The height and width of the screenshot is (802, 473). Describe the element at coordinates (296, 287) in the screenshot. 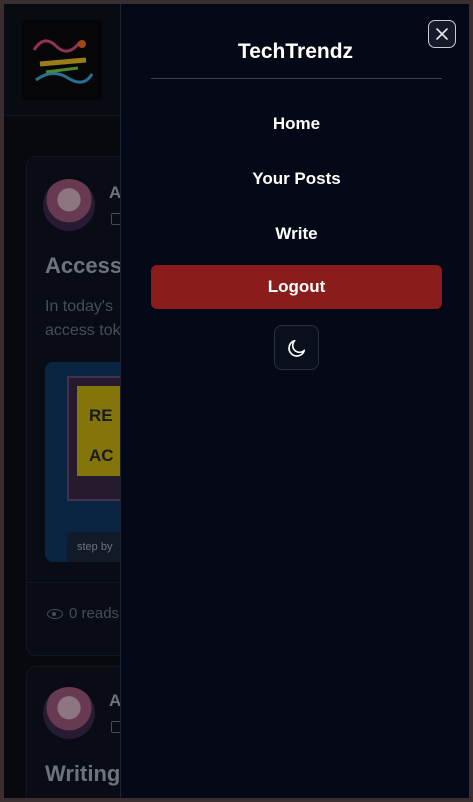

I see `logout-button: Logout` at that location.